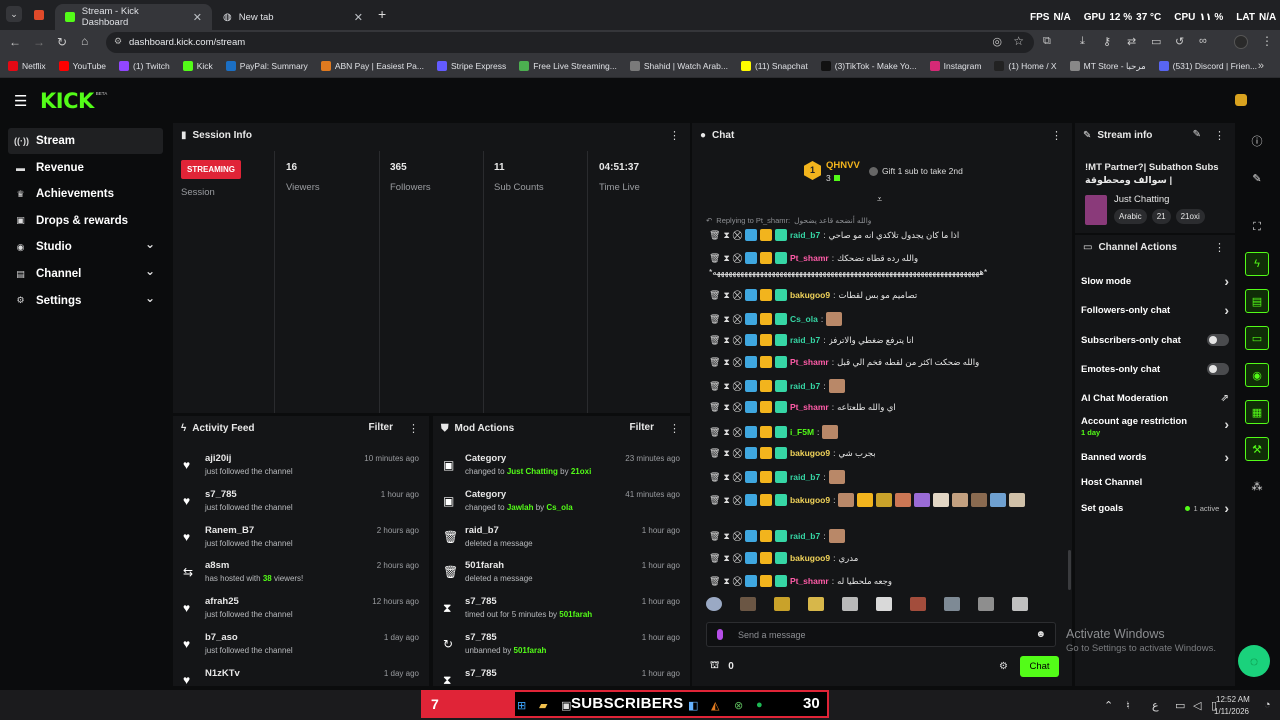 The height and width of the screenshot is (720, 1280). Describe the element at coordinates (1231, 711) in the screenshot. I see `clock-date: 1/11/2026` at that location.